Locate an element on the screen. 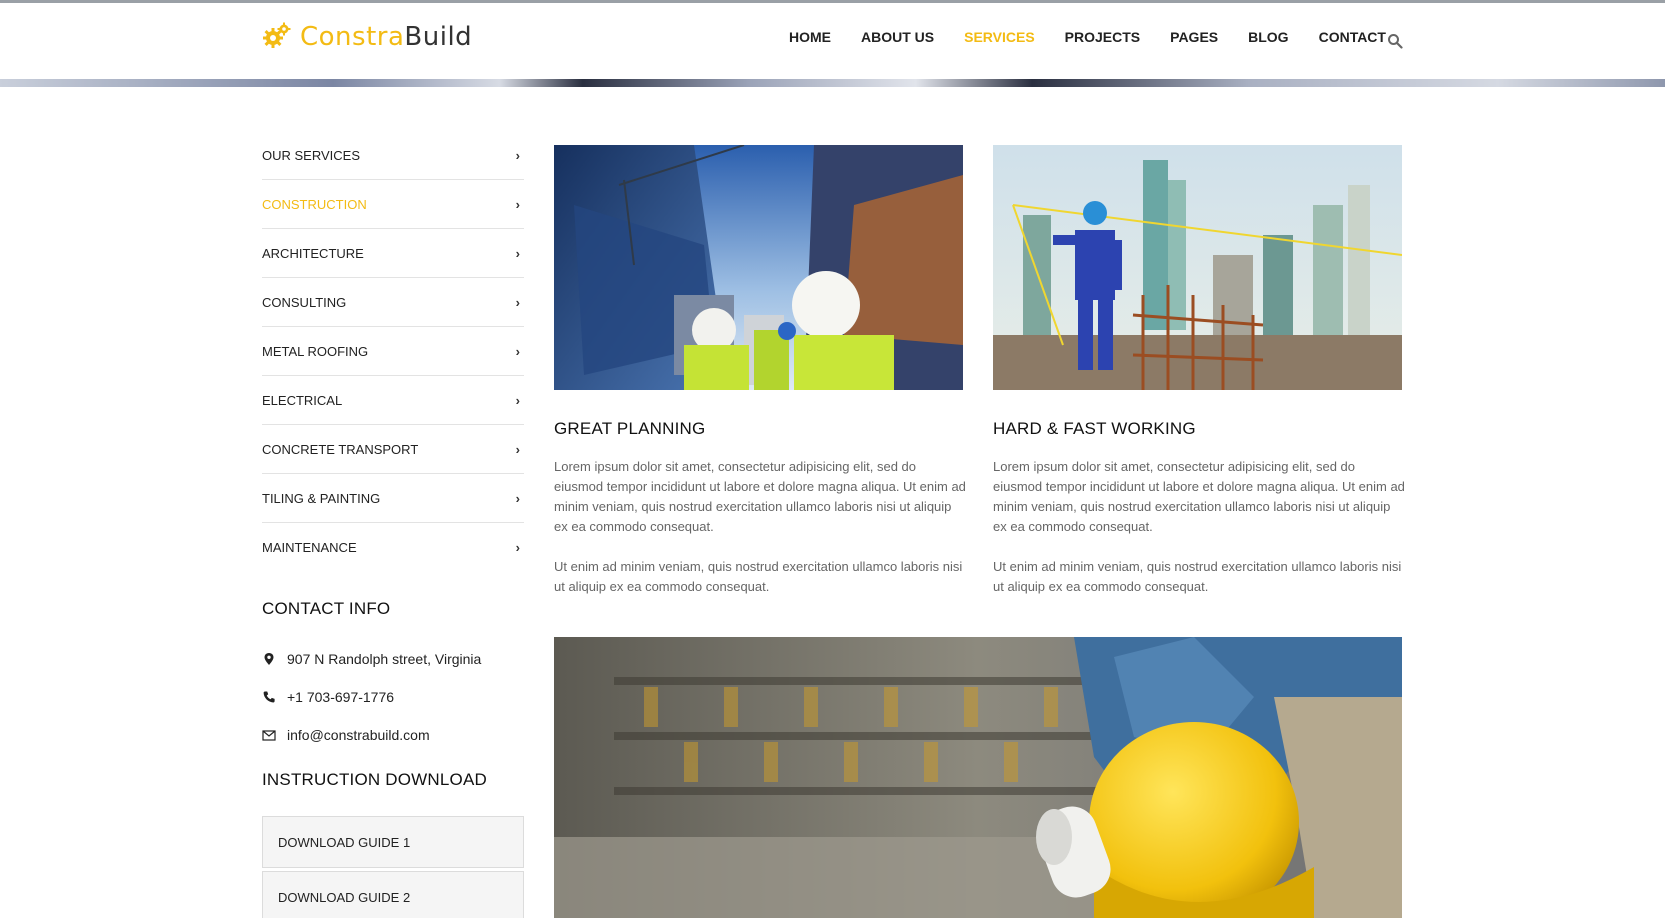  hard-fast-working-image is located at coordinates (1197, 267).